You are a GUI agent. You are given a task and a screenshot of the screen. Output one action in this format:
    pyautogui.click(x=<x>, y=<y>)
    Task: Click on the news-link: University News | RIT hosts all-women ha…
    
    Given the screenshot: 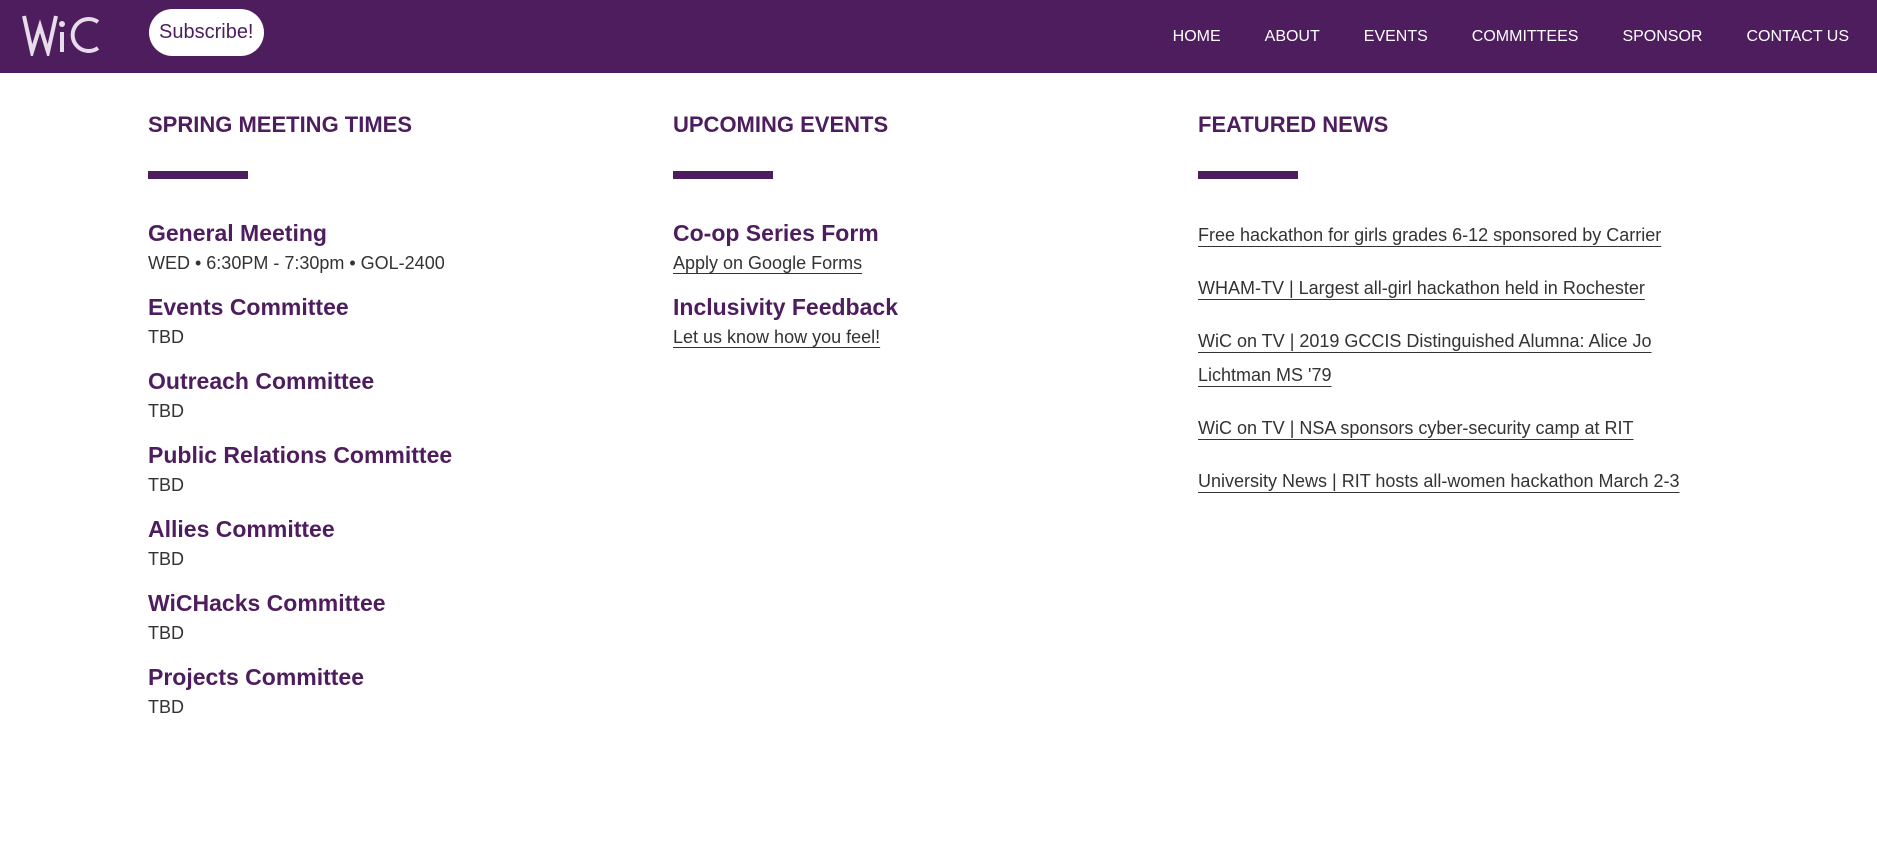 What is the action you would take?
    pyautogui.click(x=1453, y=481)
    